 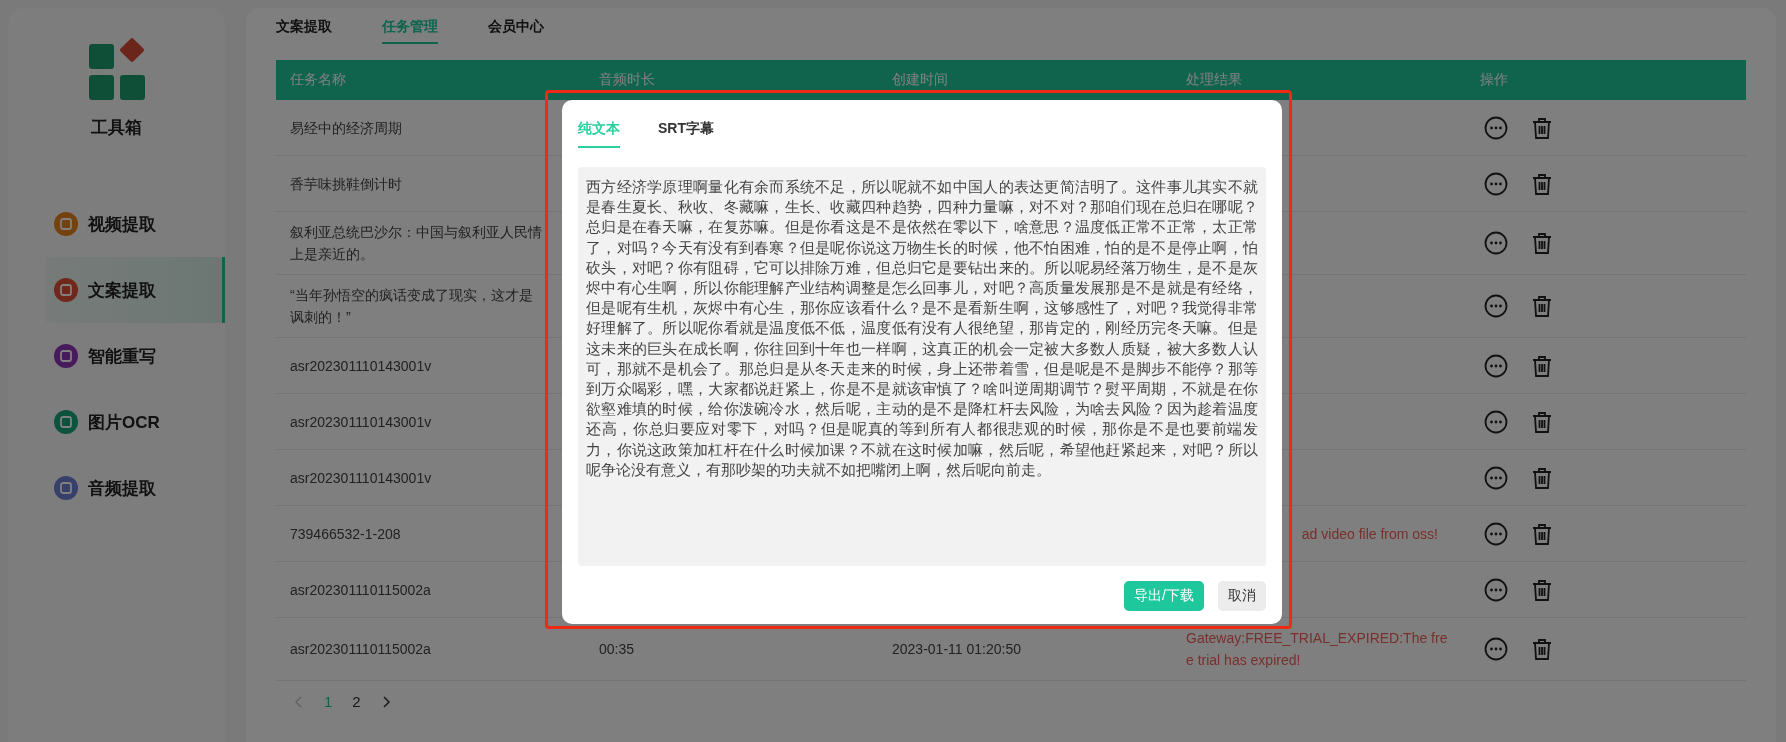 What do you see at coordinates (346, 128) in the screenshot?
I see `table-cell-text: 易经中的经济周期` at bounding box center [346, 128].